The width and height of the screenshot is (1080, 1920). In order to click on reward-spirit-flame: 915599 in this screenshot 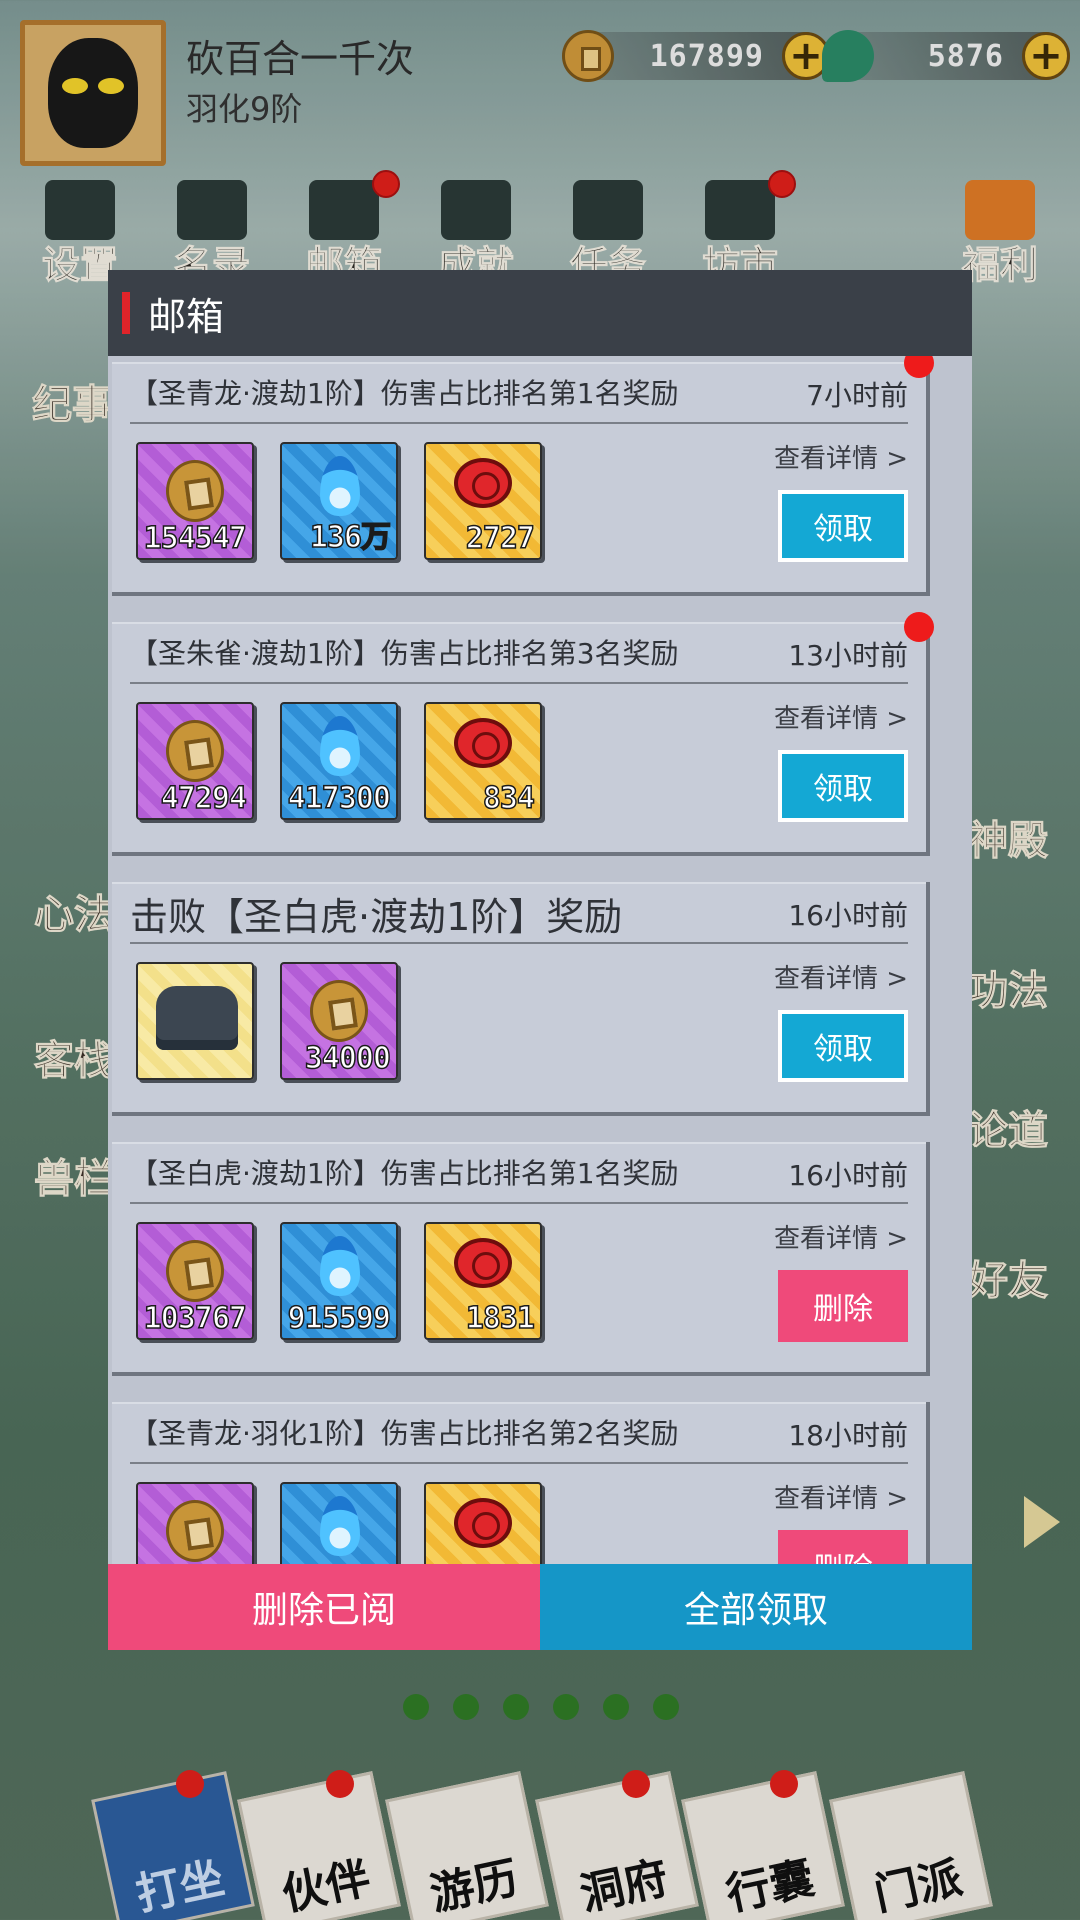, I will do `click(339, 1281)`.